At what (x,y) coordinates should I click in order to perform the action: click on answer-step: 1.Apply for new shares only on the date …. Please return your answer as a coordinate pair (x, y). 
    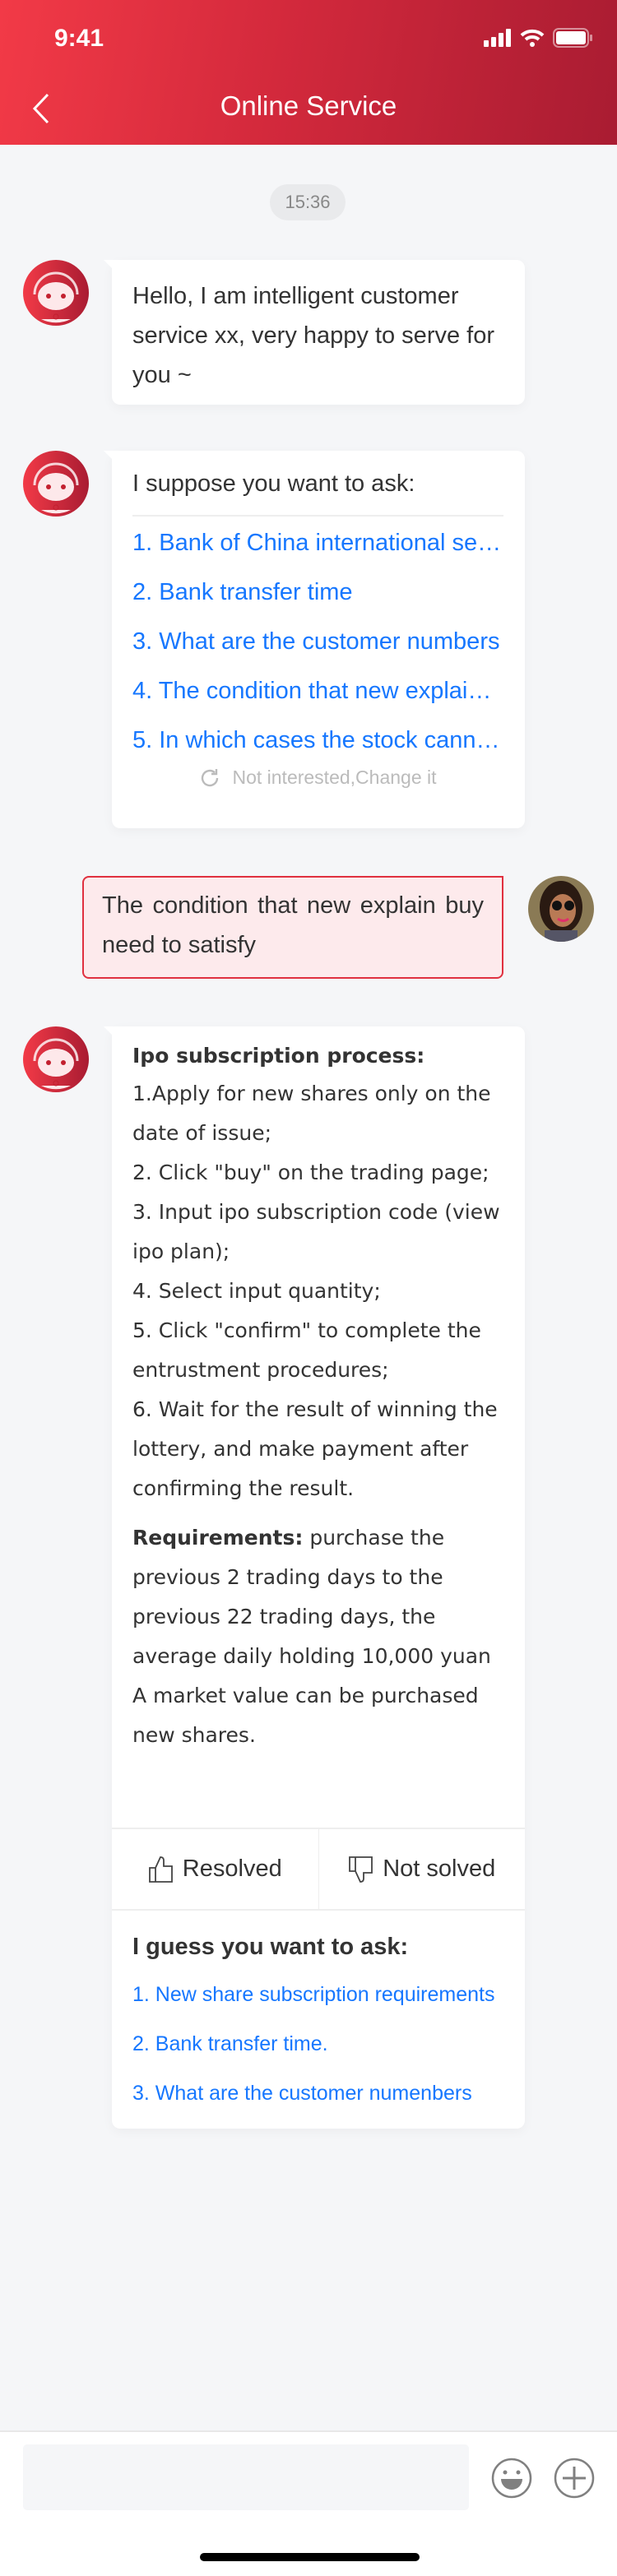
    Looking at the image, I should click on (311, 1114).